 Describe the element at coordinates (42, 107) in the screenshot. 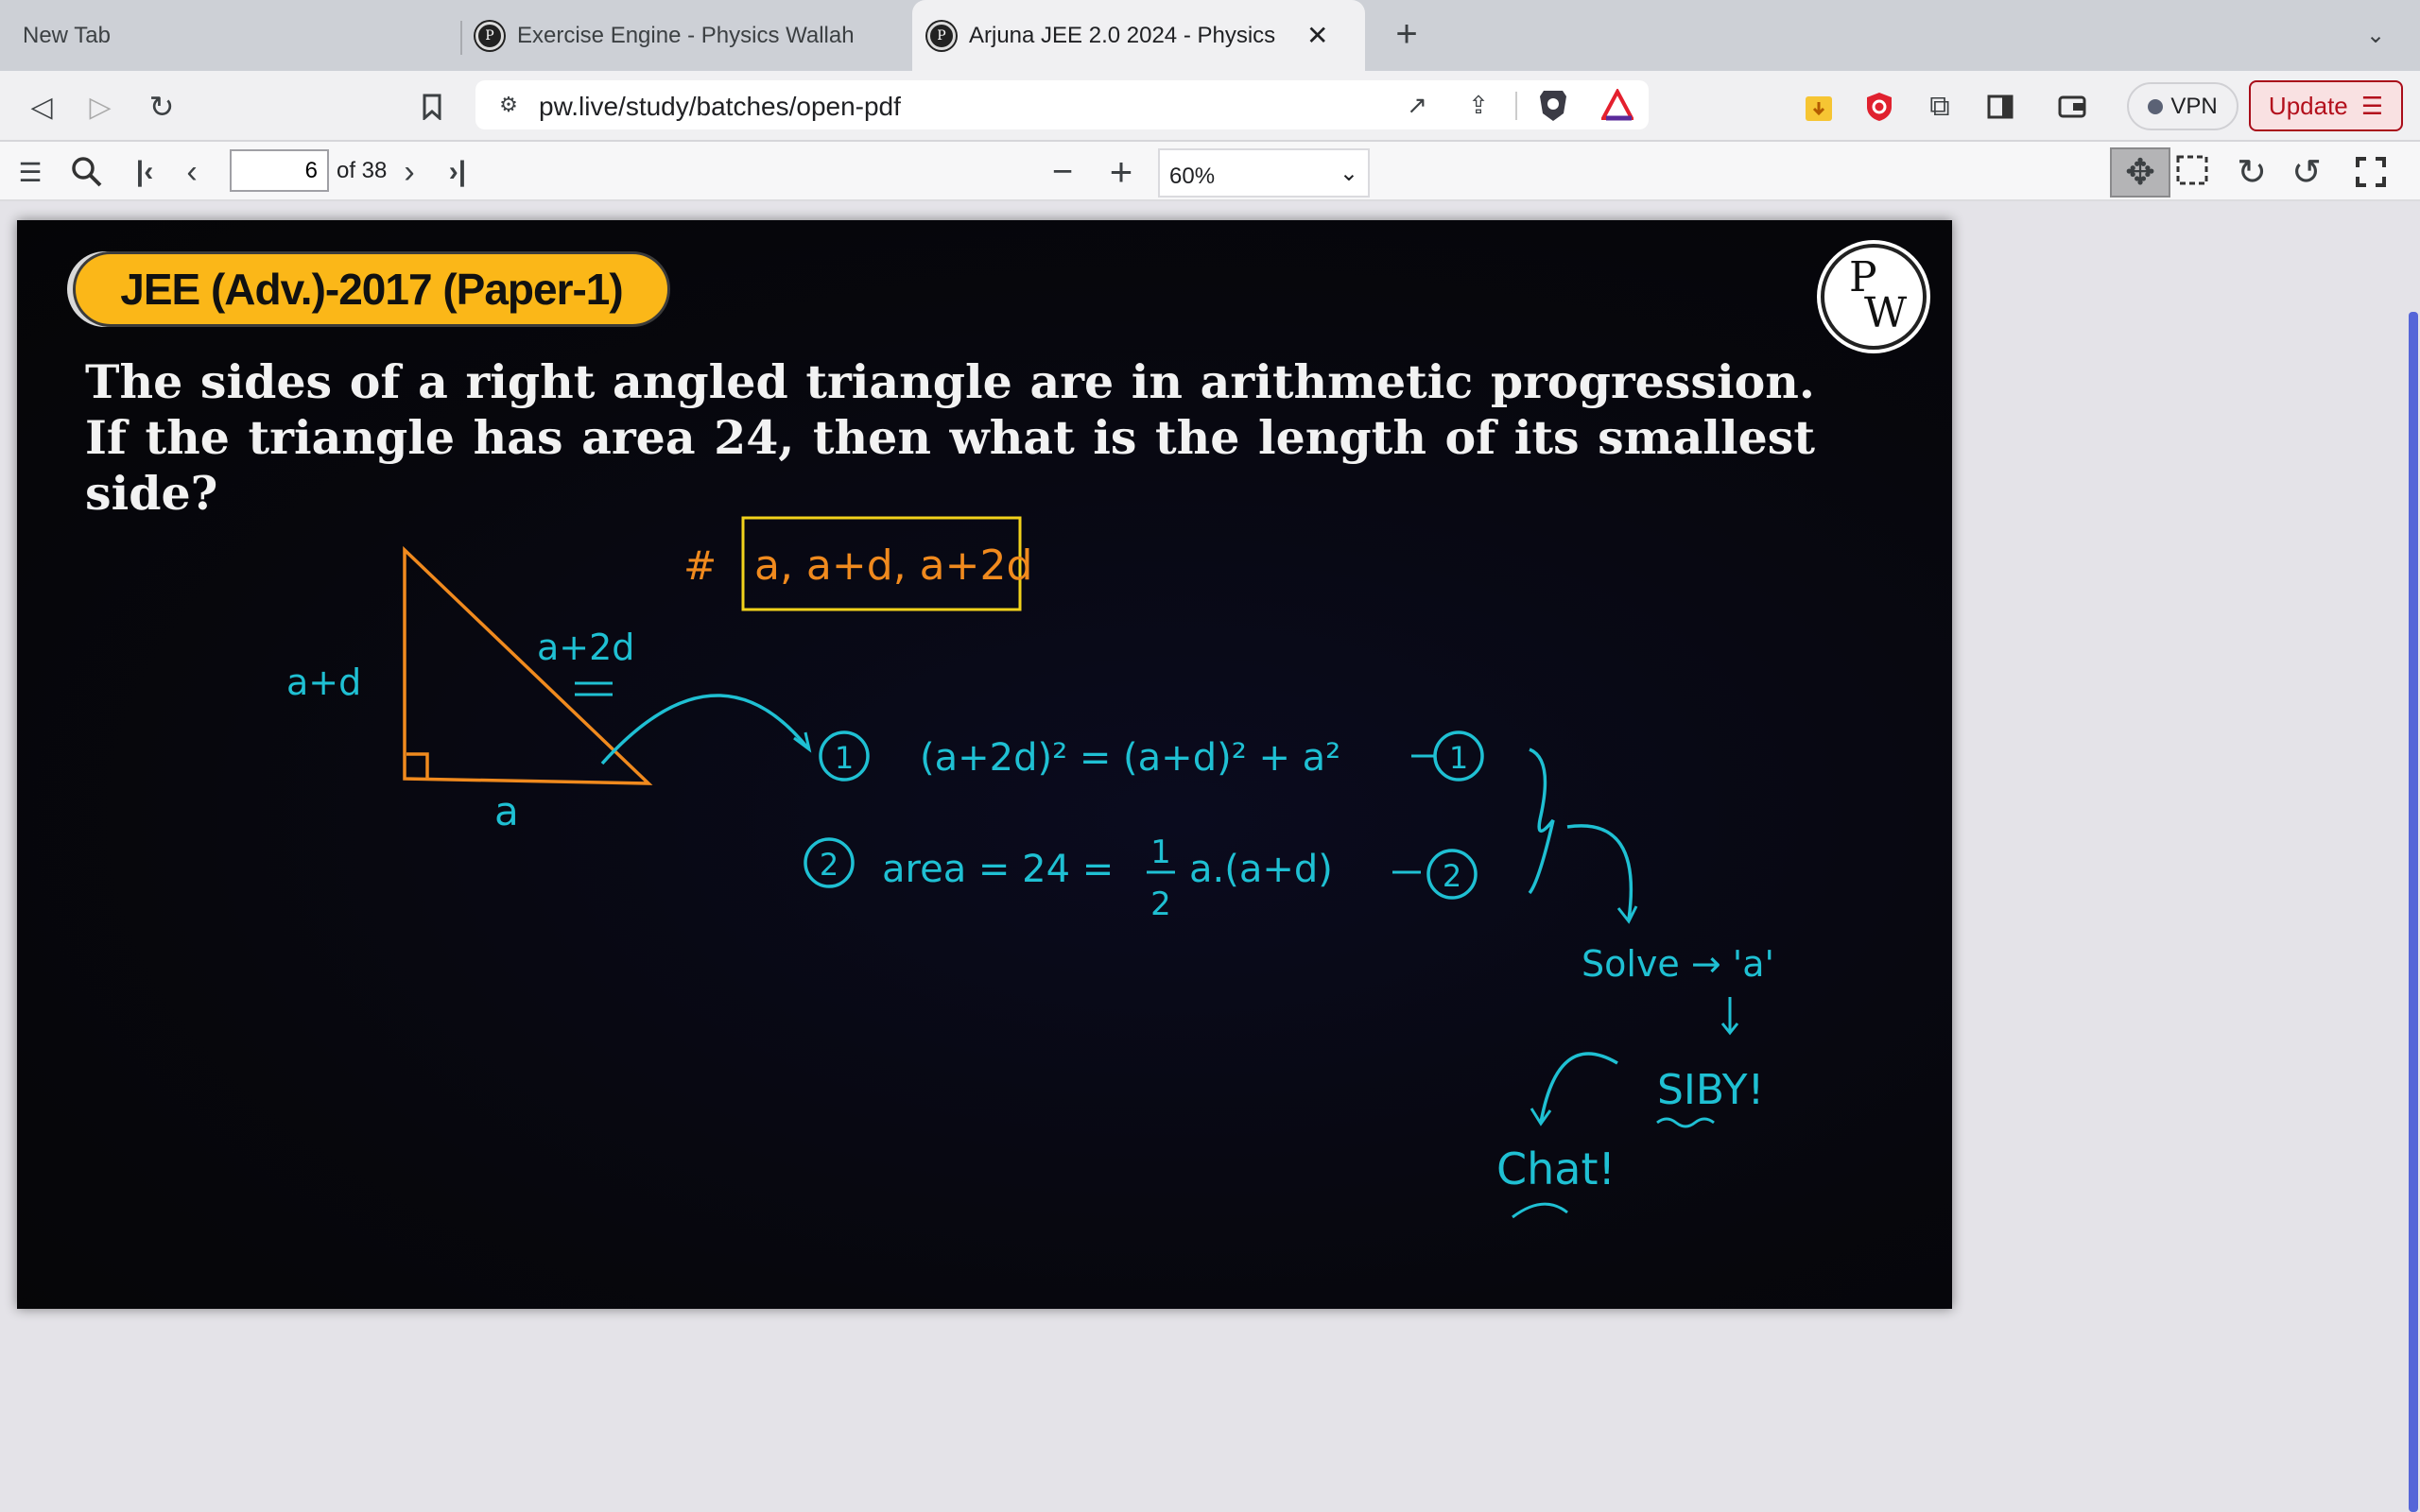

I see `back-icon: ◁` at that location.